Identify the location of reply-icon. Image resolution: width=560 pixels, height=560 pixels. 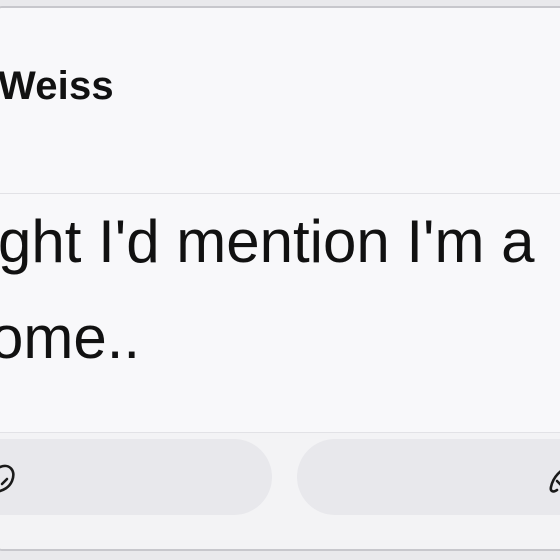
(7, 478).